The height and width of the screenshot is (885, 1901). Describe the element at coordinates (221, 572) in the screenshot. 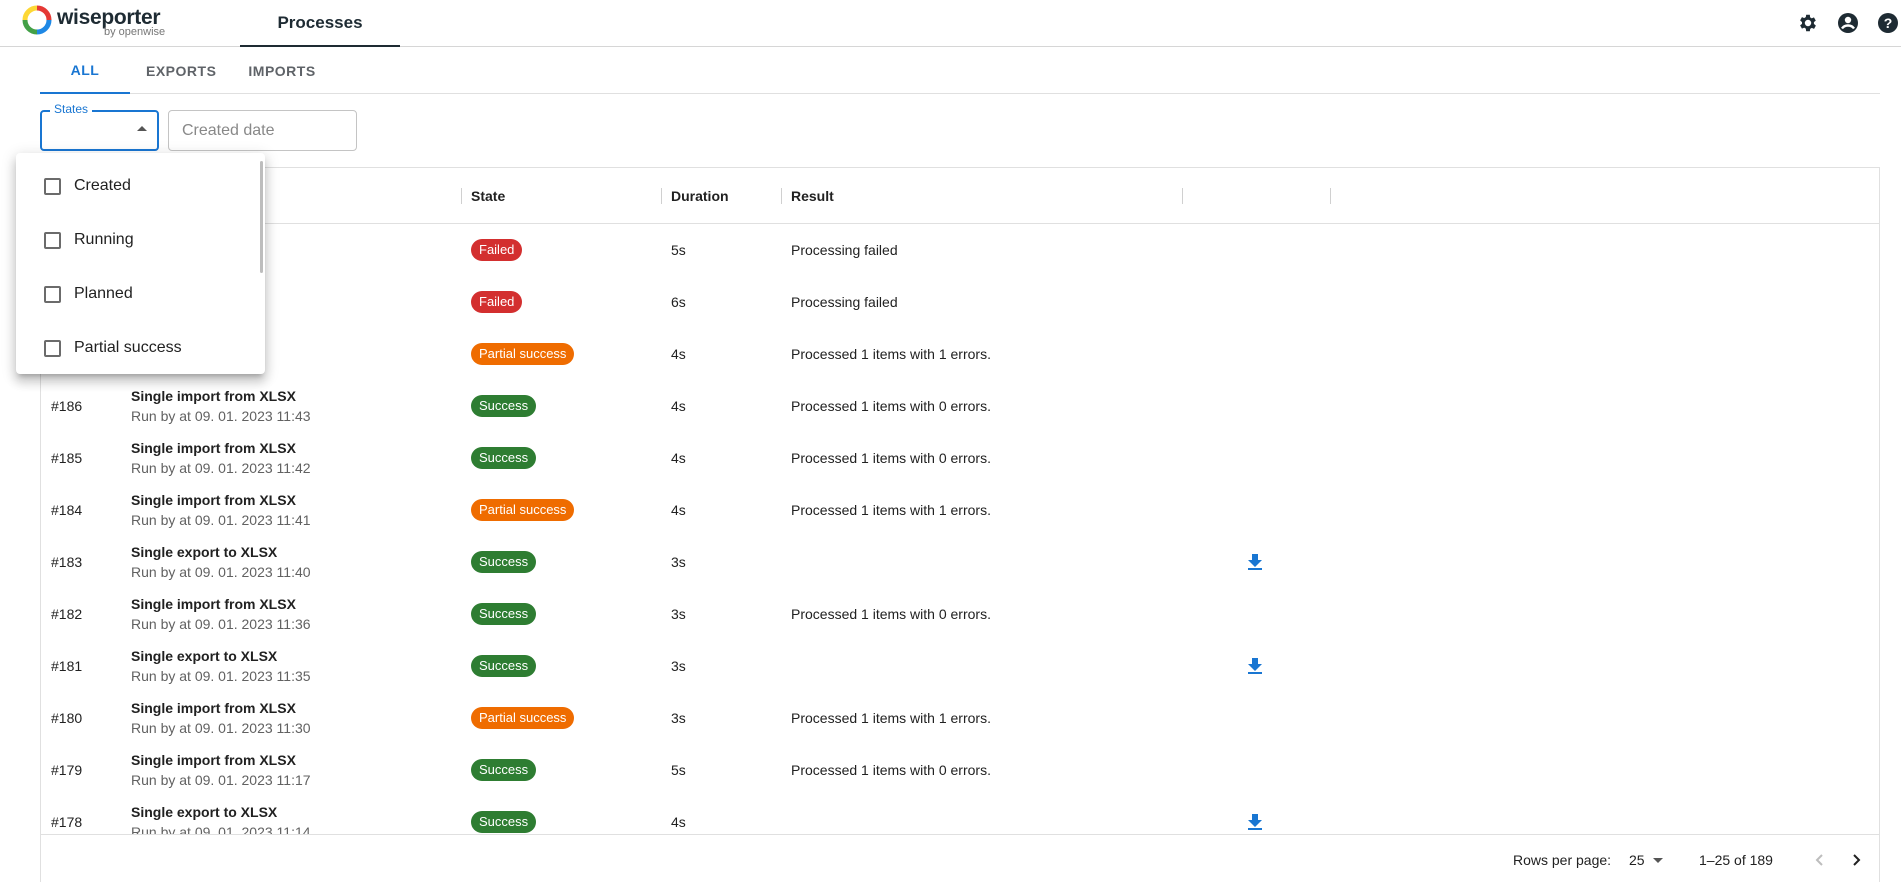

I see `process-run-info: Run by at 09. 01. 2023 11:40` at that location.